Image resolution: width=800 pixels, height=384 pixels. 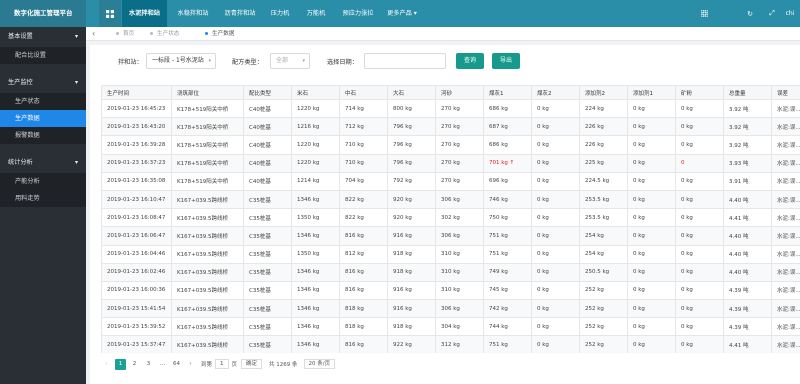 I want to click on table-cell: 916 kg, so click(x=411, y=236).